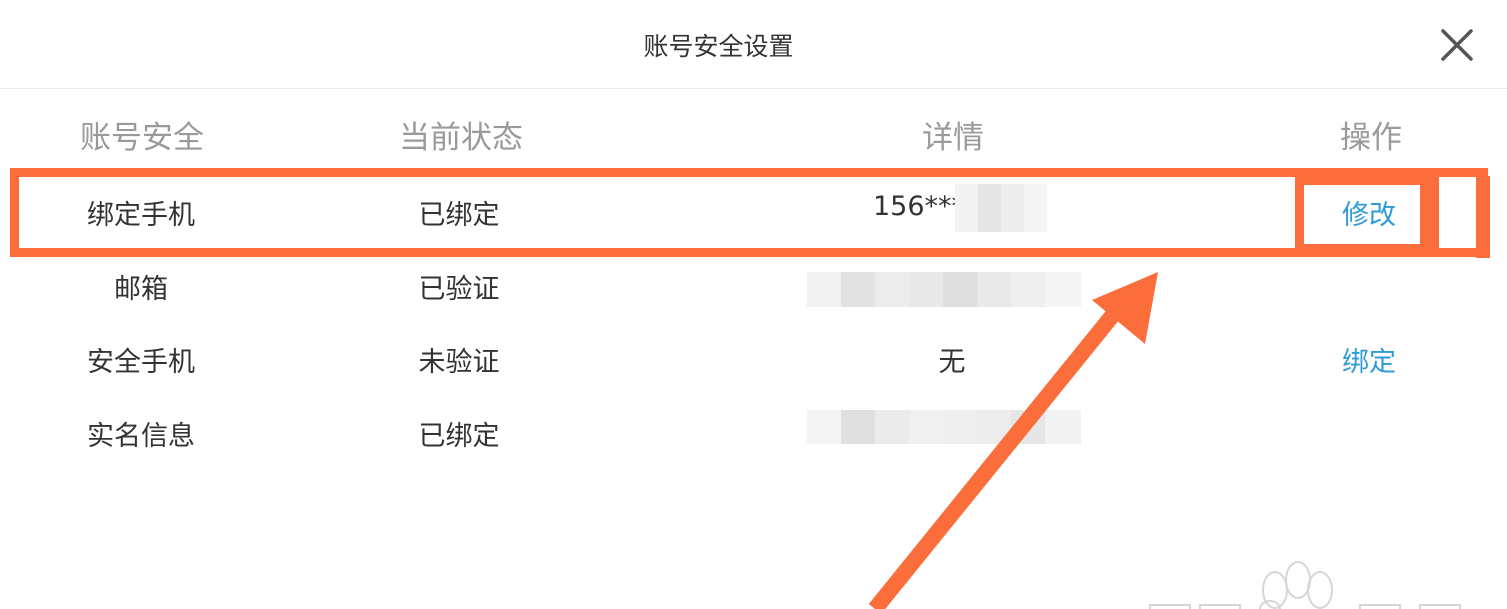  I want to click on dialog-header: 账号安全设置, so click(753, 44).